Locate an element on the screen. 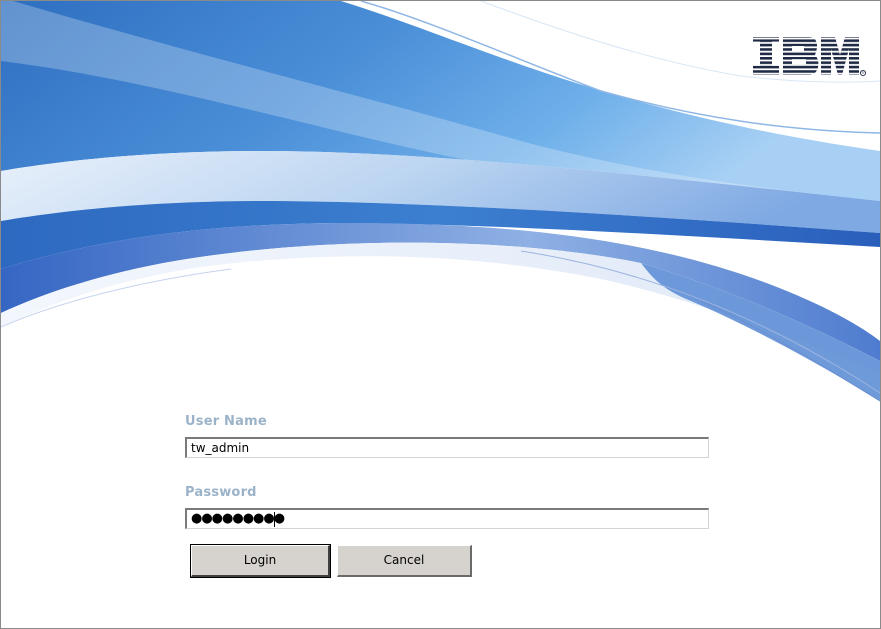 The width and height of the screenshot is (881, 629). registered-mark: ® is located at coordinates (862, 73).